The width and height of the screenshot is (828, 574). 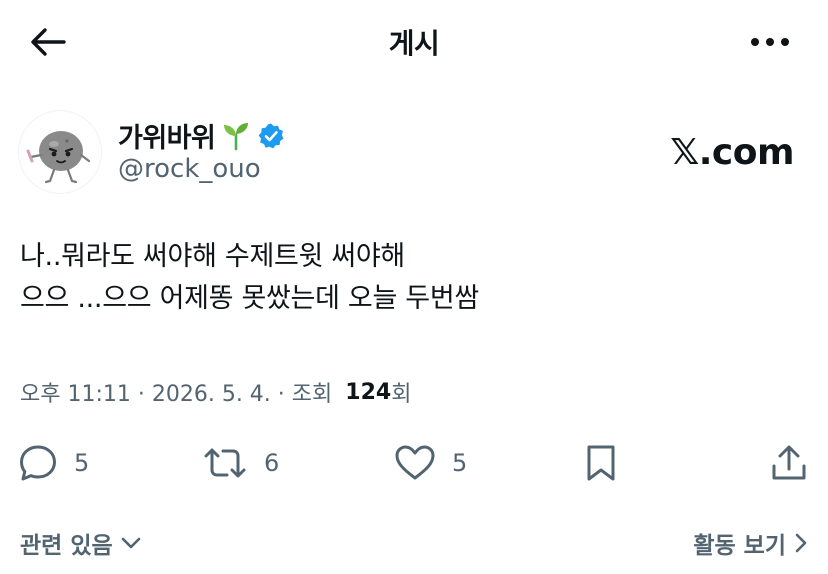 I want to click on x-com-watermark: 𝕏.com, so click(x=732, y=152).